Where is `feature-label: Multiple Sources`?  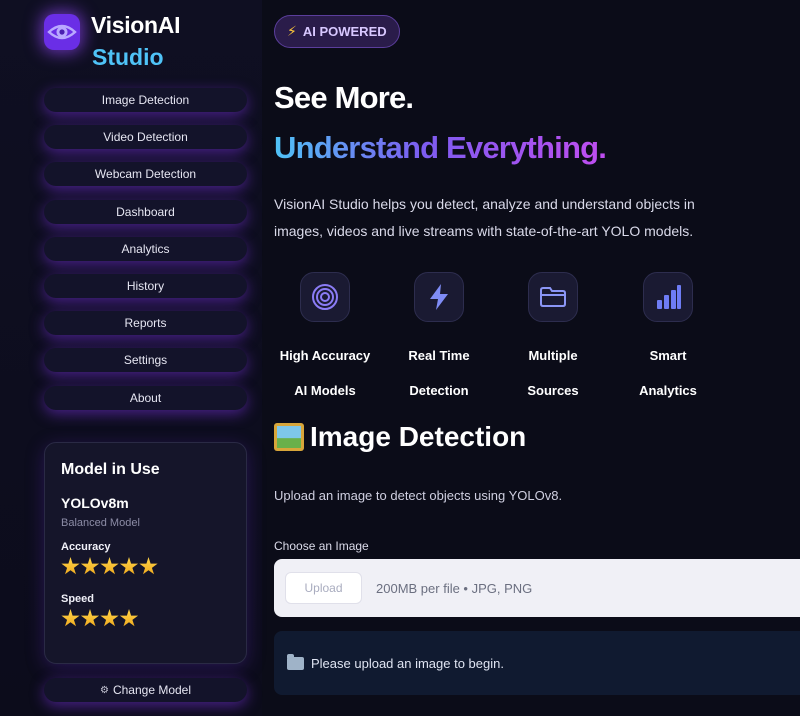
feature-label: Multiple Sources is located at coordinates (553, 373).